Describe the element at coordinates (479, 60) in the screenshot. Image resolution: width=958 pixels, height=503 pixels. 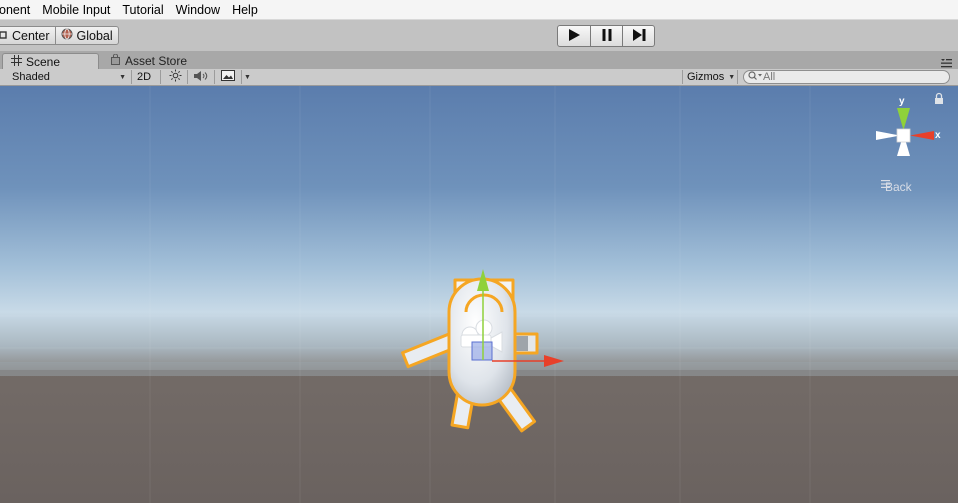
I see `editor-tab-bar: Scene Asset Store` at that location.